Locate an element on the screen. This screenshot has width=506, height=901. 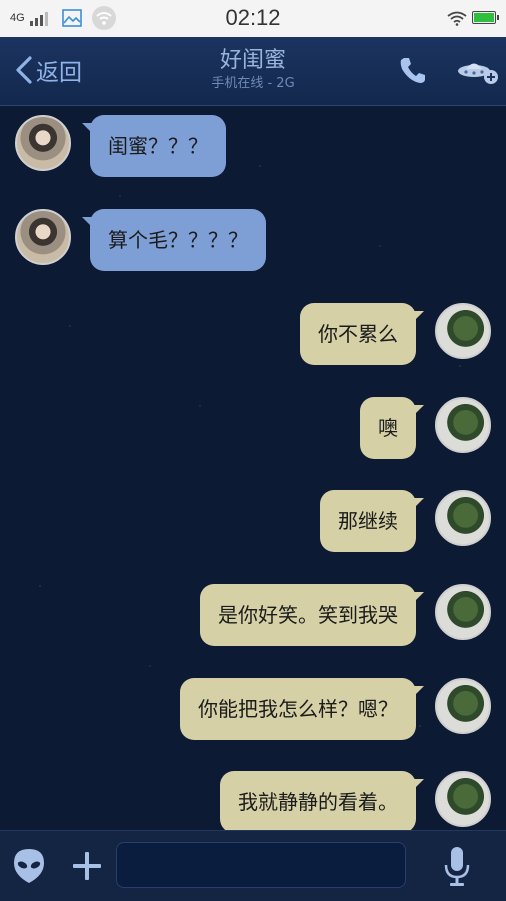
outgoing-message: 那继续 is located at coordinates (372, 521).